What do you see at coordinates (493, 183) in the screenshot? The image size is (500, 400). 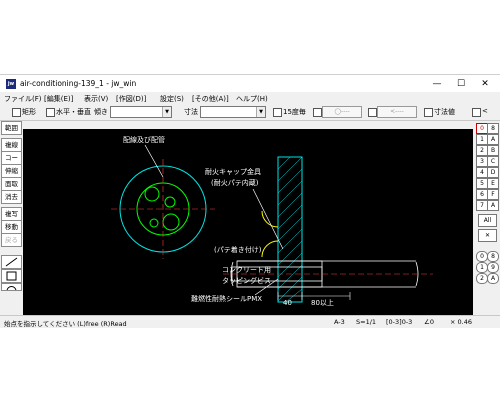 I see `layer-e: E` at bounding box center [493, 183].